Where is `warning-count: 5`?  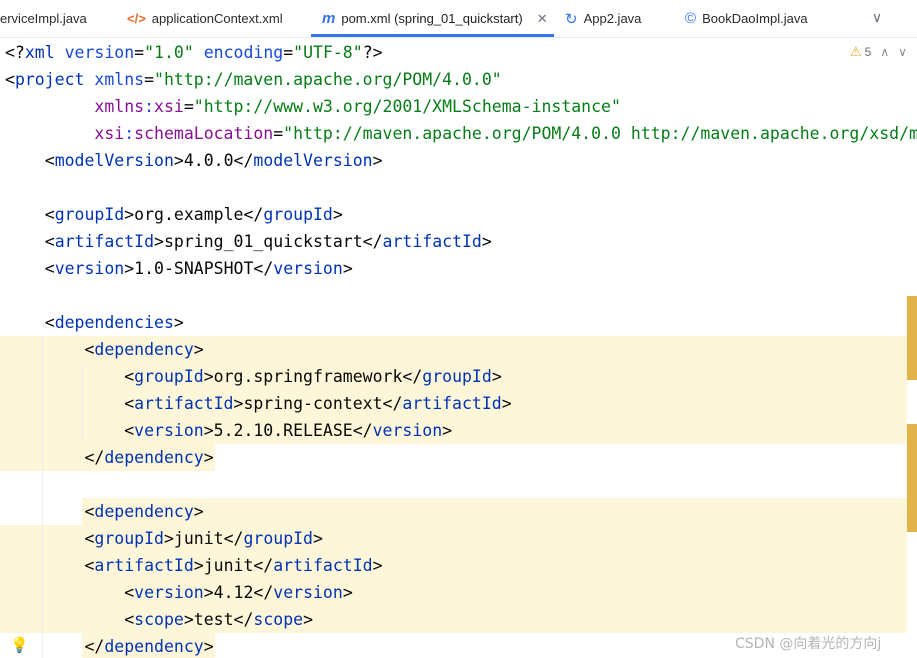 warning-count: 5 is located at coordinates (868, 52).